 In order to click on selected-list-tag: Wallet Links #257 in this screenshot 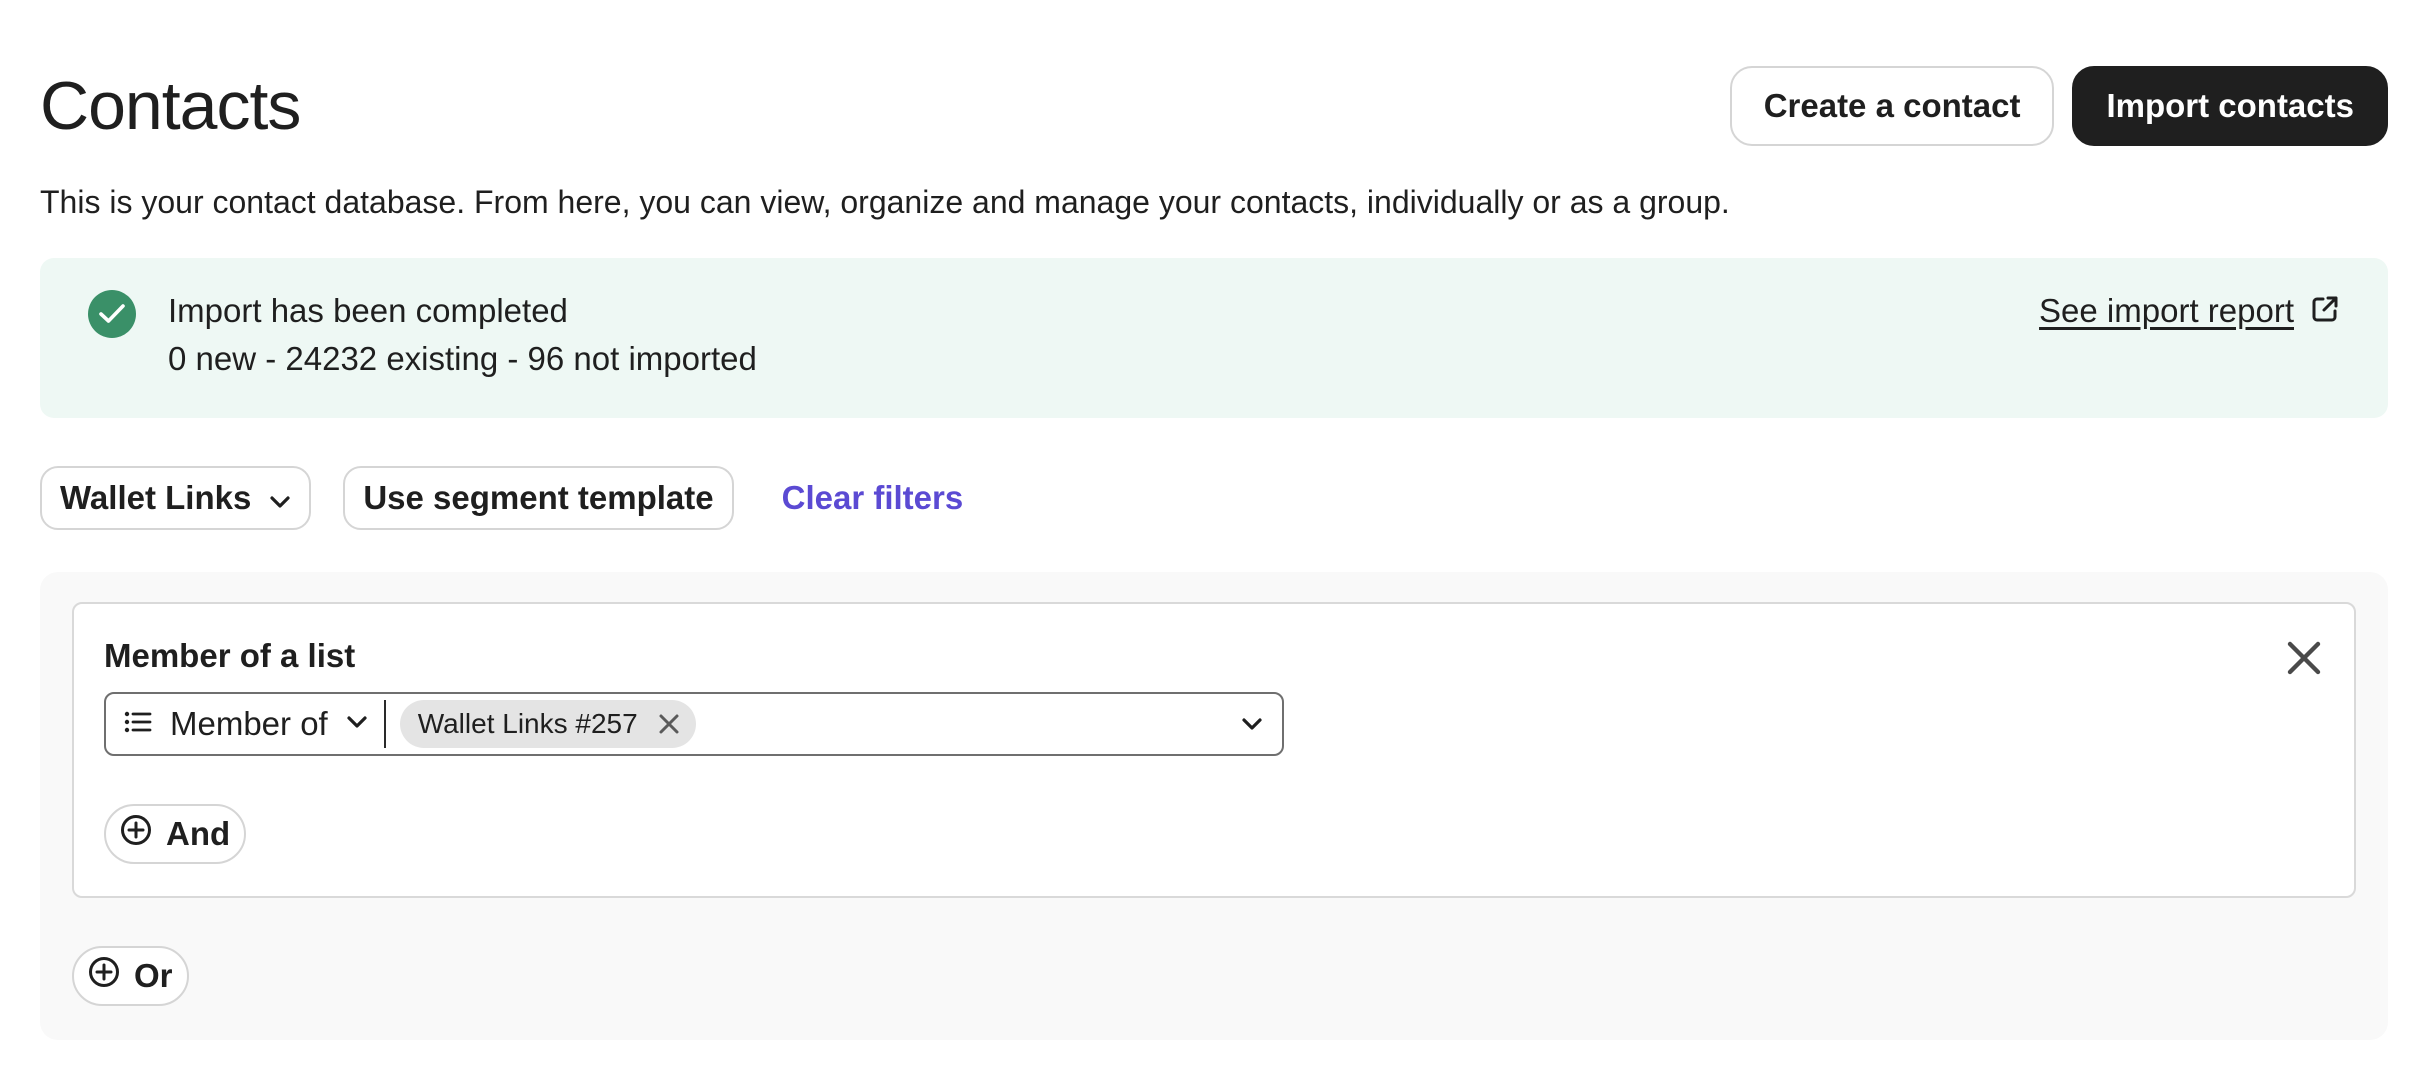, I will do `click(547, 724)`.